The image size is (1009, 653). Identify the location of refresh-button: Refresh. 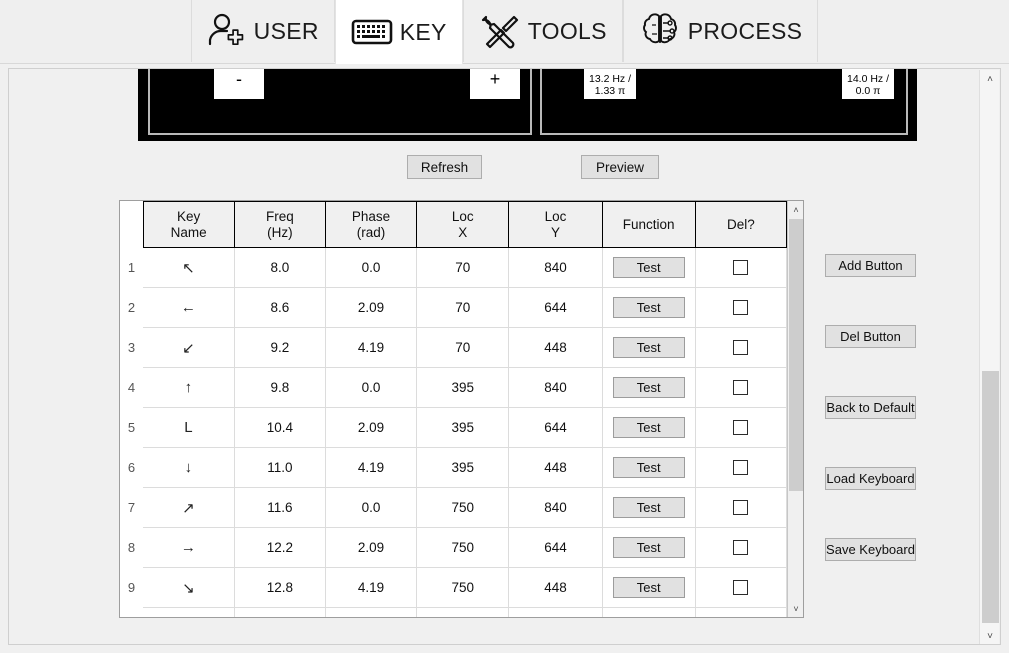
(444, 167).